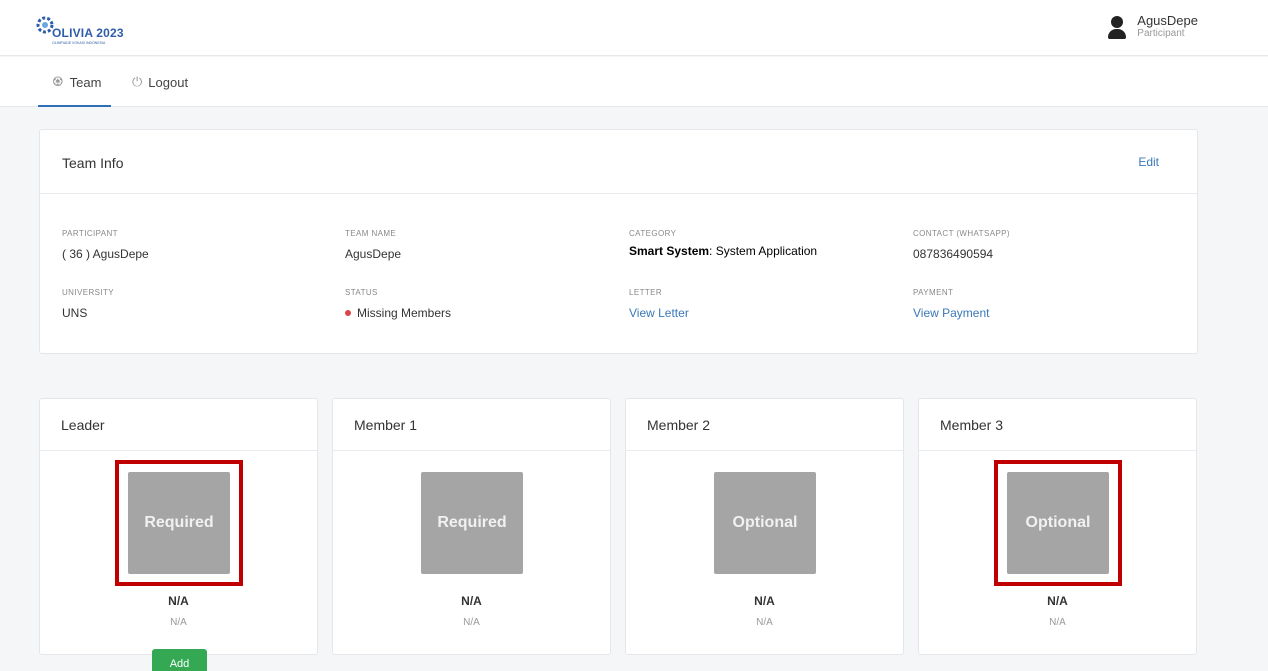 The image size is (1268, 671). I want to click on nav-logout-tab: ⏻ Logout, so click(160, 82).